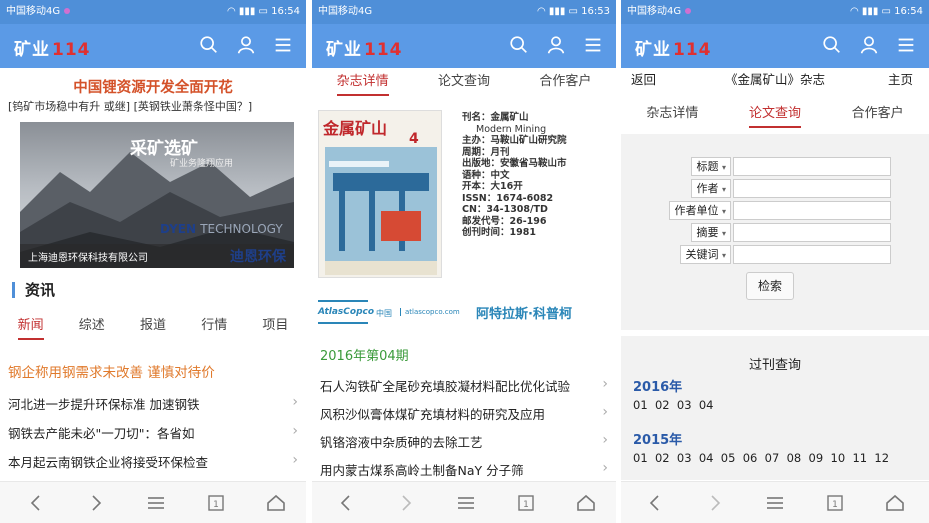 Image resolution: width=929 pixels, height=523 pixels. I want to click on field-input-abstract, so click(812, 232).